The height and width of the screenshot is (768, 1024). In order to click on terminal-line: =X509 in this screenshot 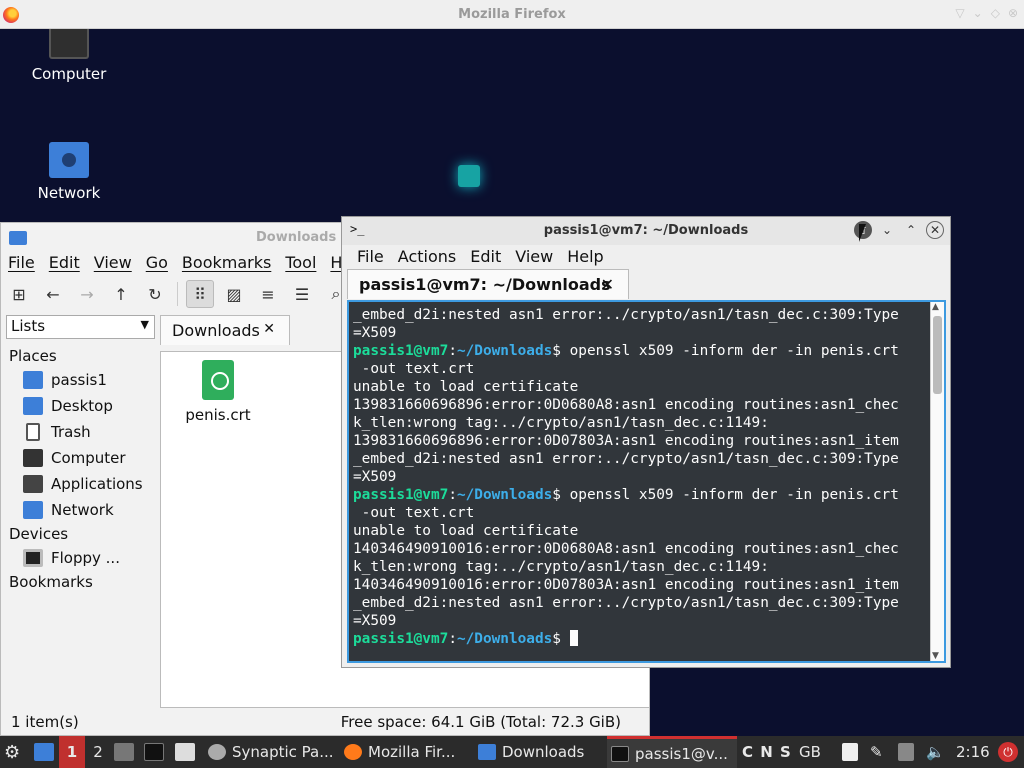, I will do `click(375, 333)`.